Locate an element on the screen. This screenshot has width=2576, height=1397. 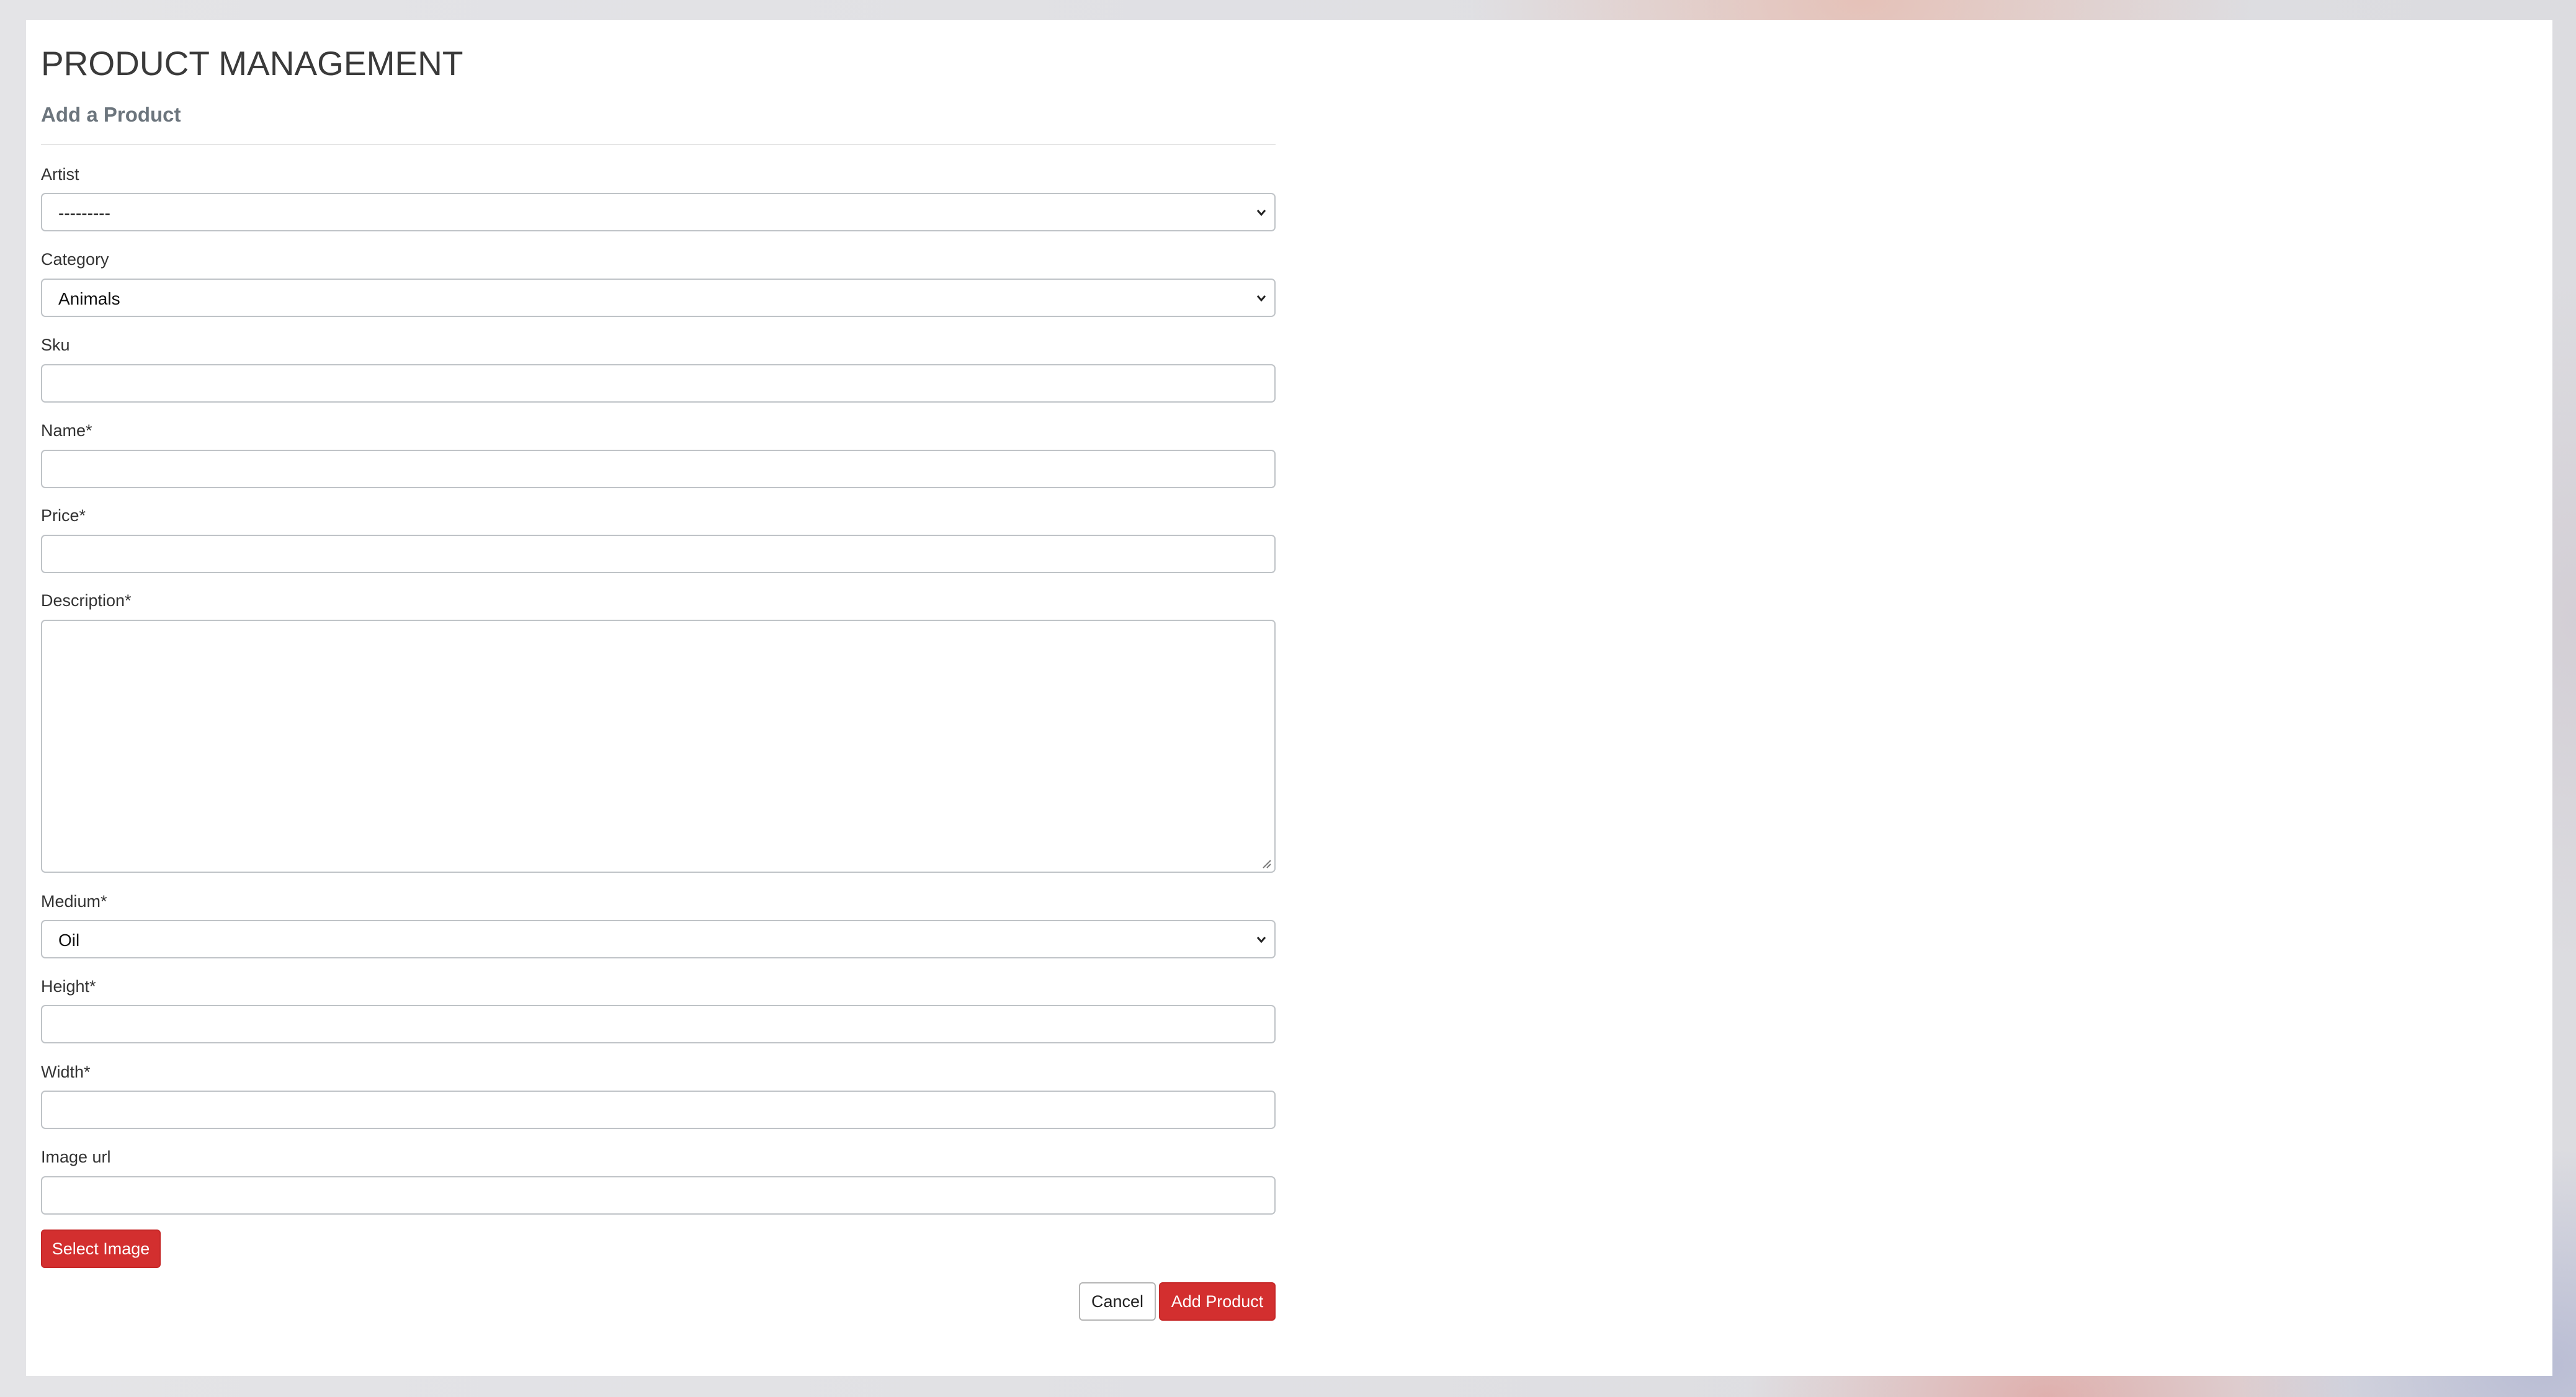
name-input is located at coordinates (658, 469).